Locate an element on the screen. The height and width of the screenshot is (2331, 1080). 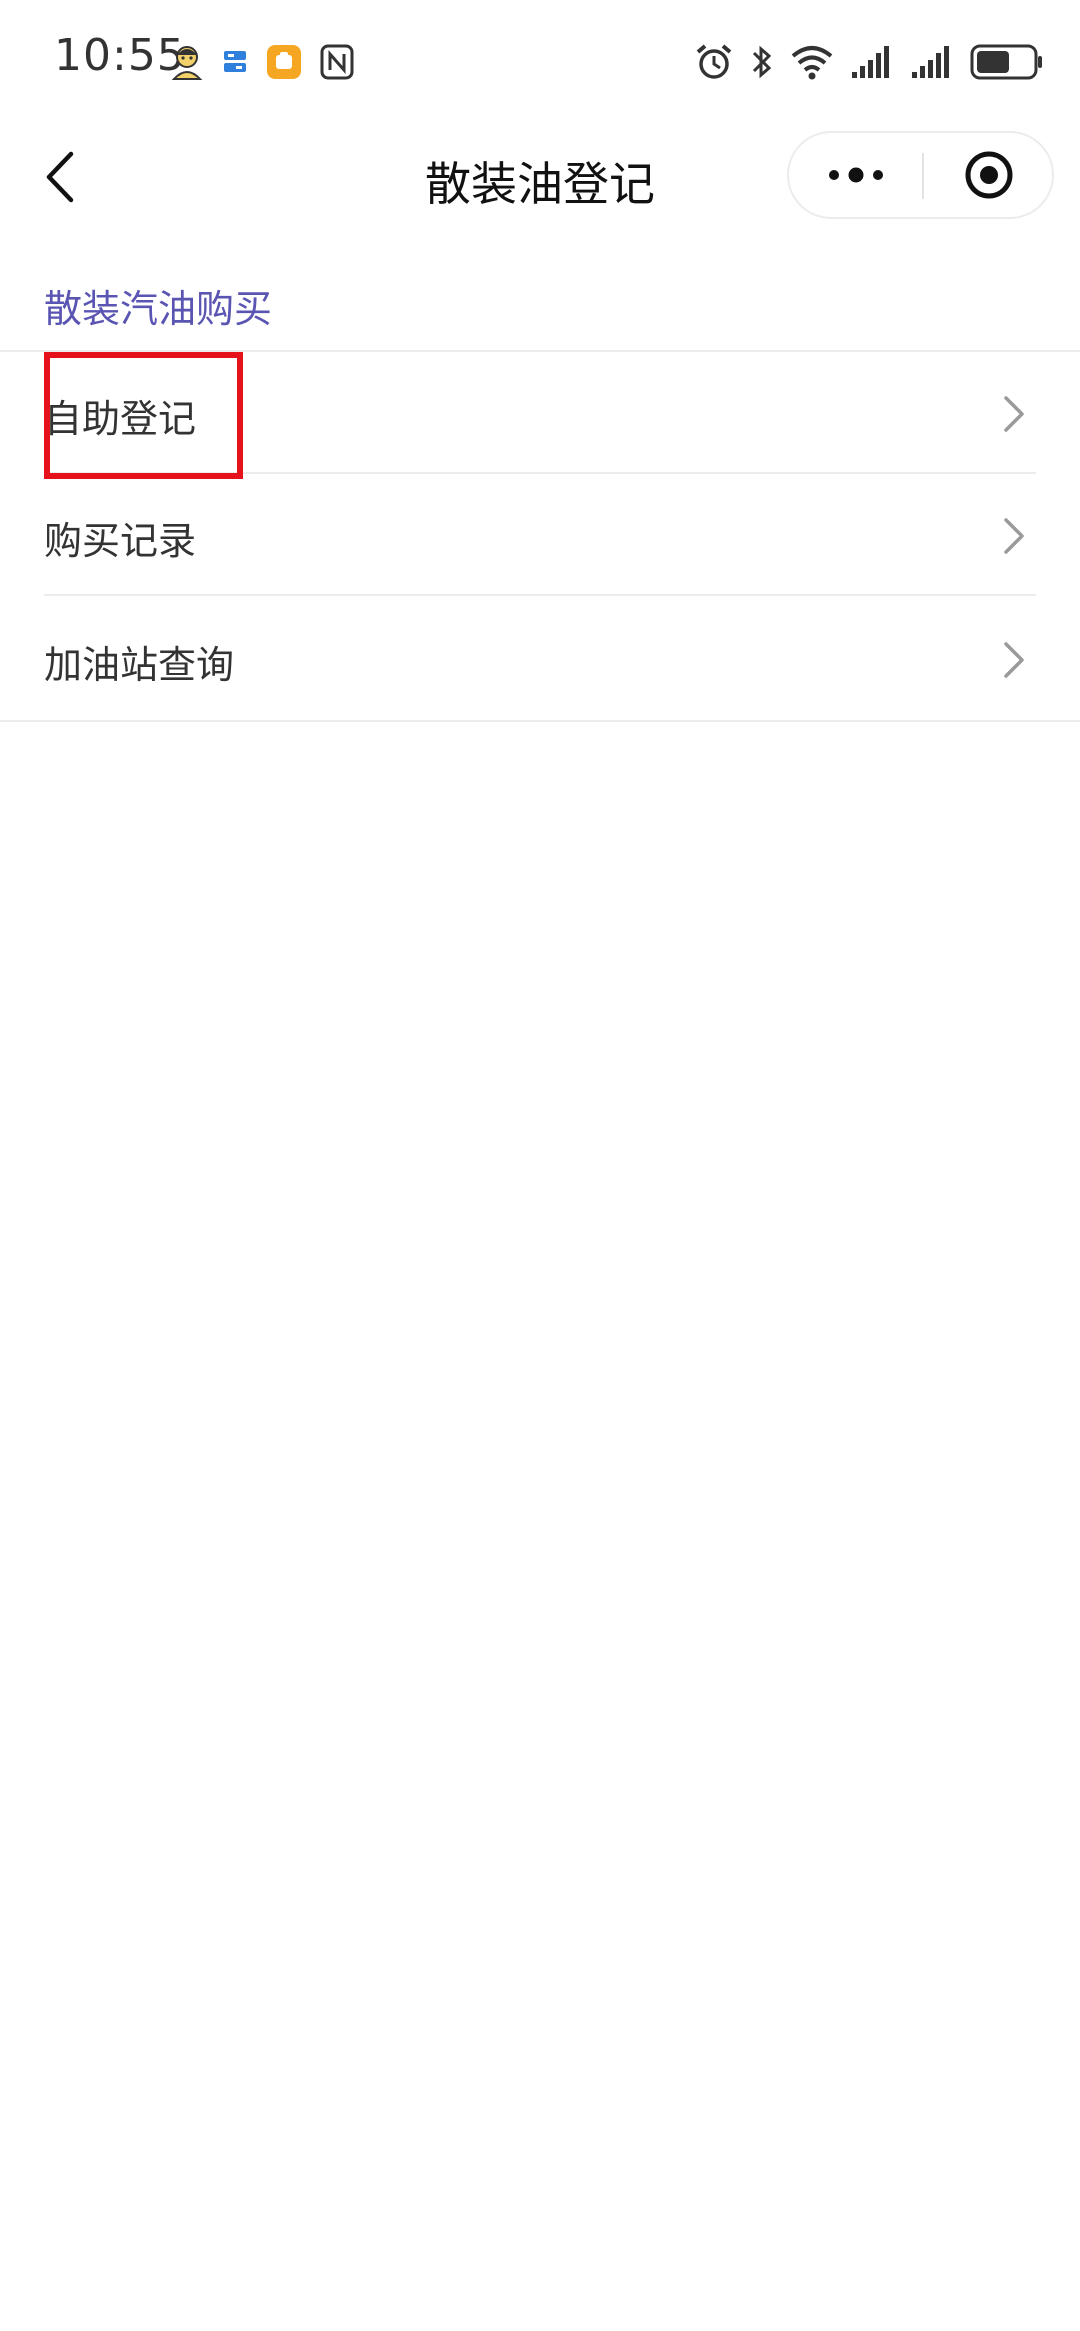
message-app-icon is located at coordinates (235, 61).